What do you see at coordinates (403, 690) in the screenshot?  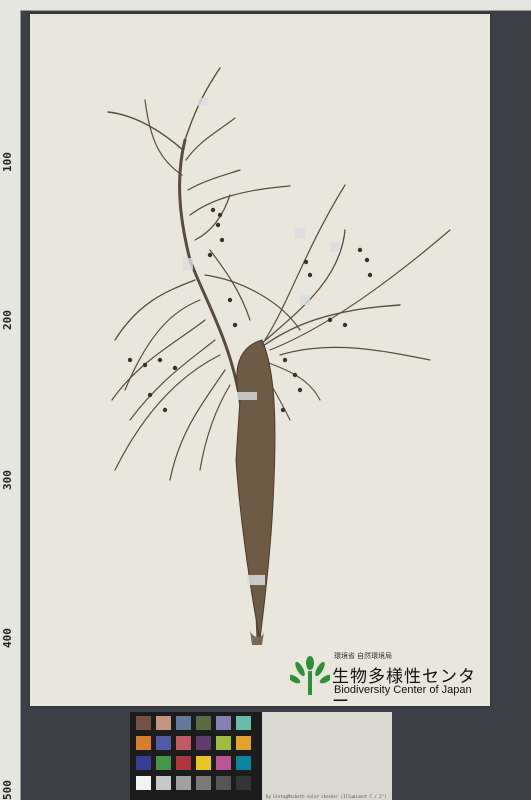 I see `center-name-en: Biodiversity Center of Japan` at bounding box center [403, 690].